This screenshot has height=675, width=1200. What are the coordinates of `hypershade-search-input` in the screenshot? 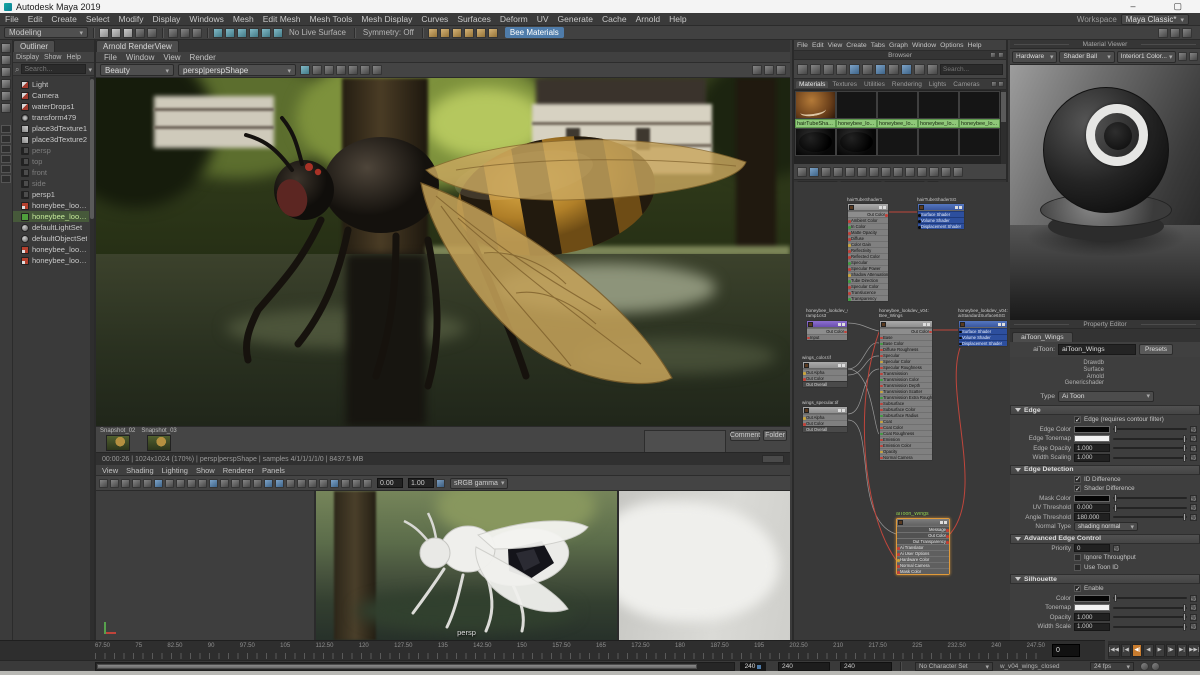 It's located at (971, 69).